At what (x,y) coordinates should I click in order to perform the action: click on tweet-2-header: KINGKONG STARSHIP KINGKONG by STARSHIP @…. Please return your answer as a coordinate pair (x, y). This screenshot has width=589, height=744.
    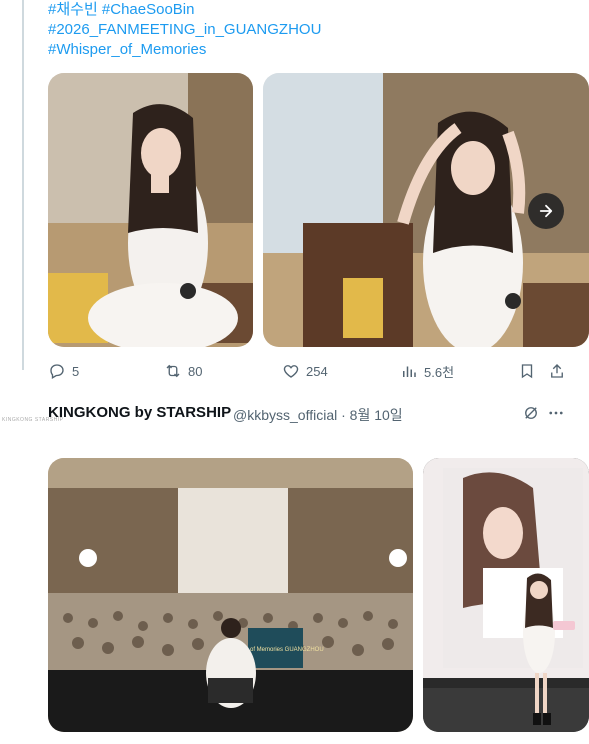
    Looking at the image, I should click on (294, 413).